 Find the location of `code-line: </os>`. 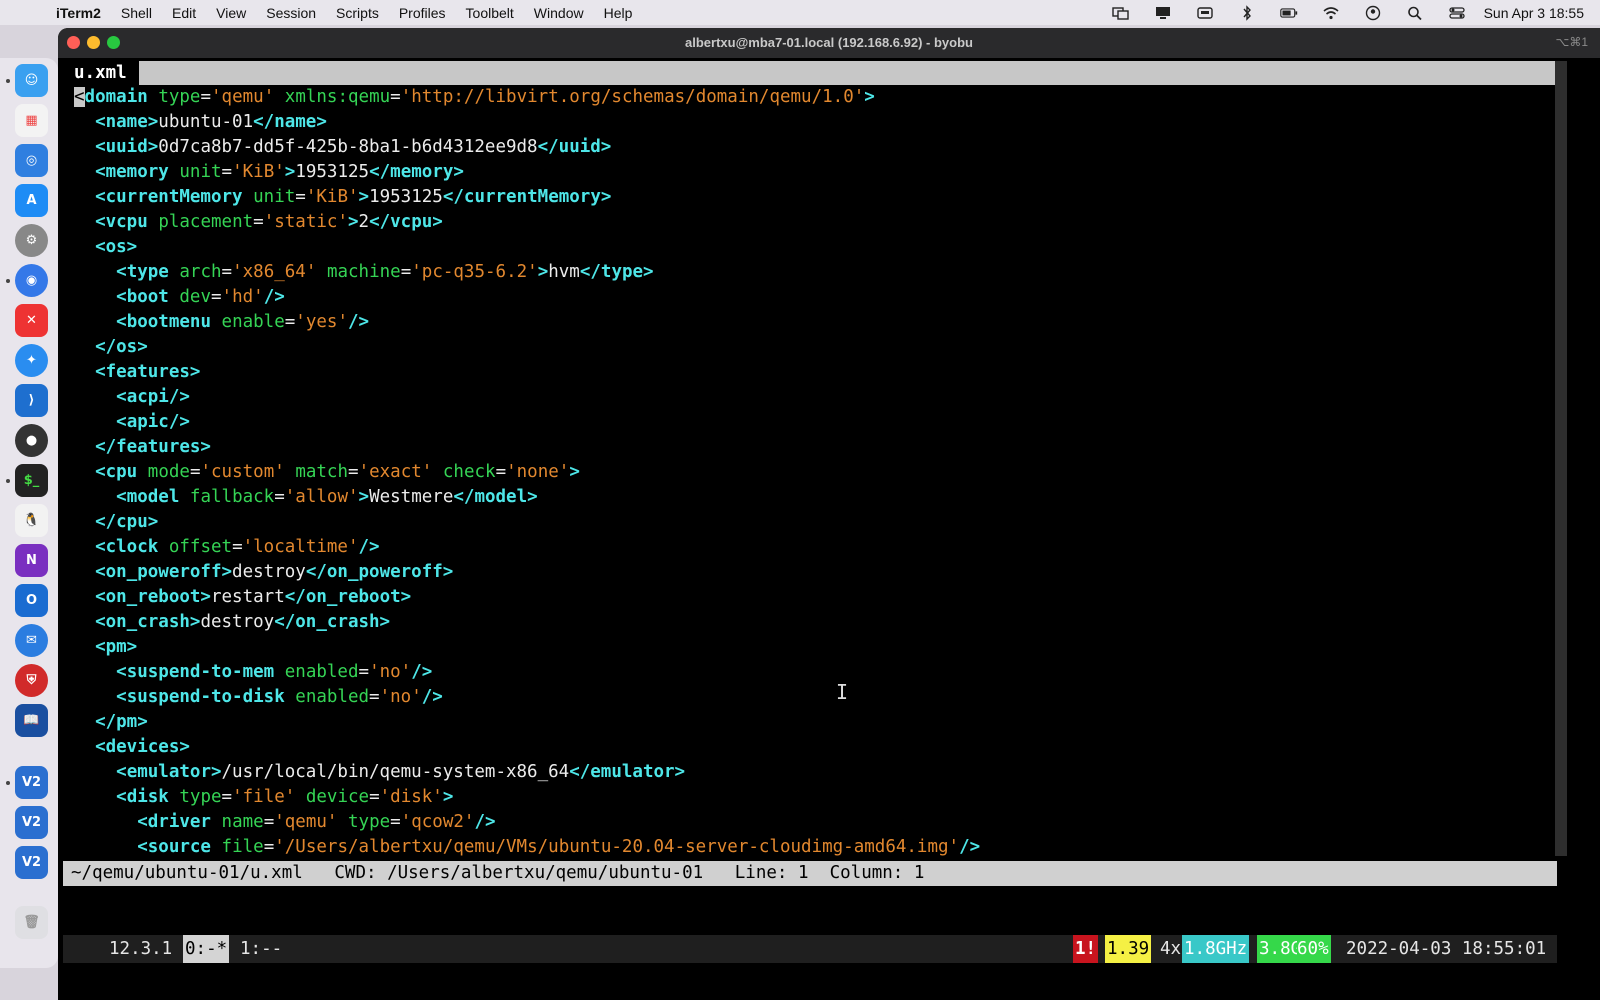

code-line: </os> is located at coordinates (814, 347).